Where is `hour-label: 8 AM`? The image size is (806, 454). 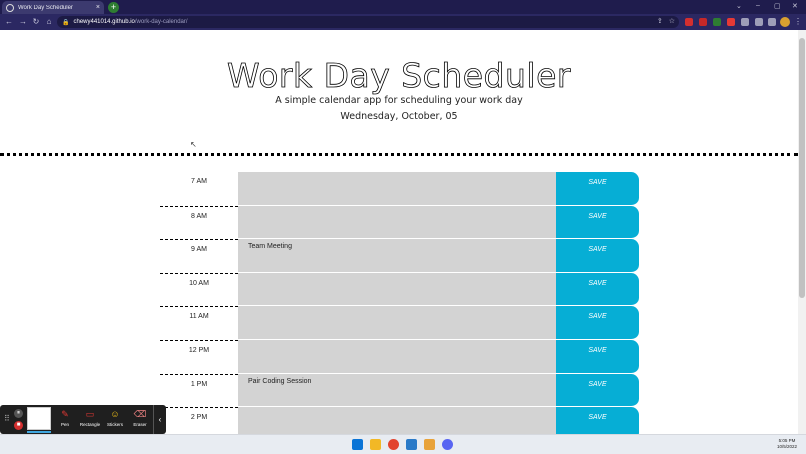
hour-label: 8 AM is located at coordinates (199, 222).